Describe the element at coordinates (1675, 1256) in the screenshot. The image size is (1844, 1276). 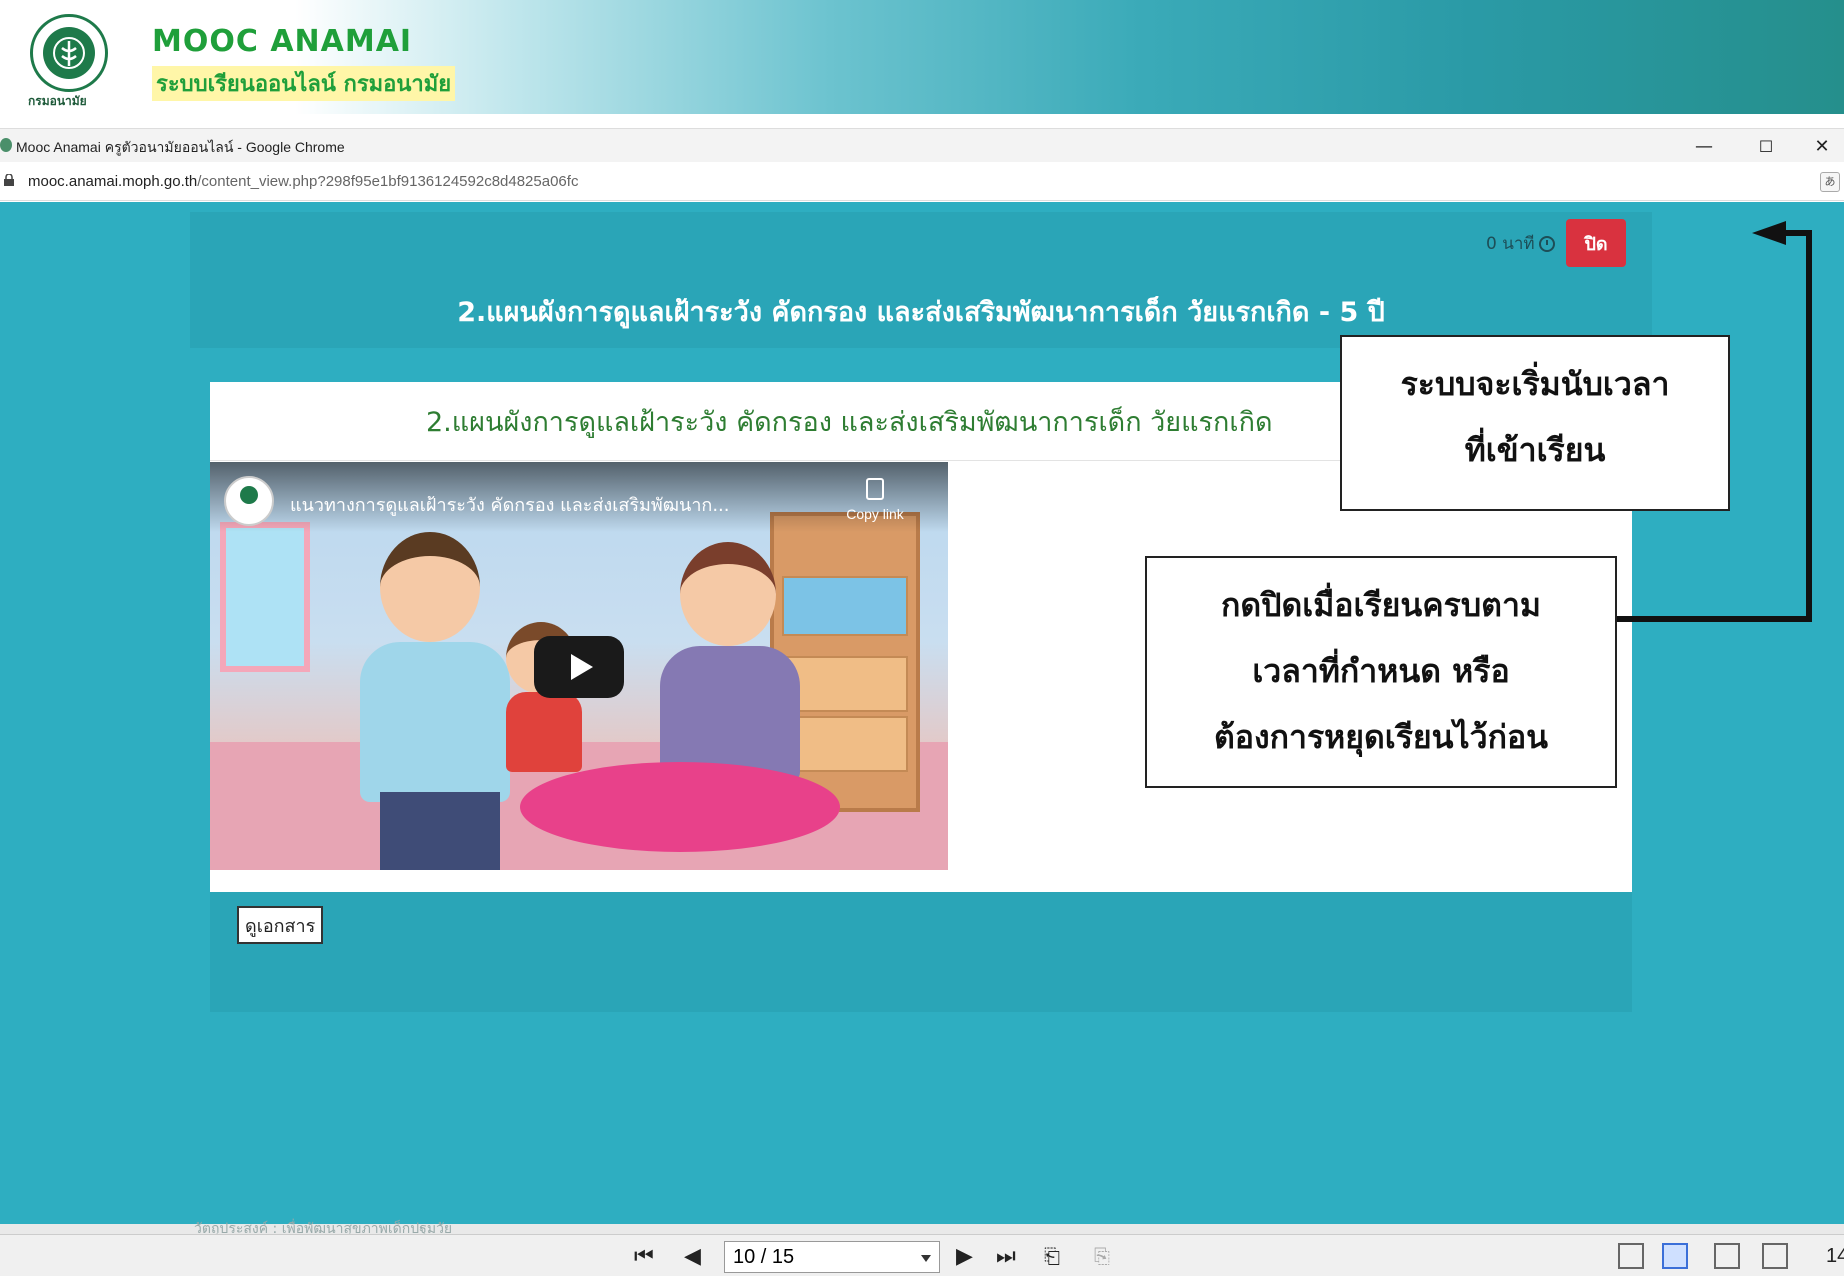
I see `continuous-view-icon` at that location.